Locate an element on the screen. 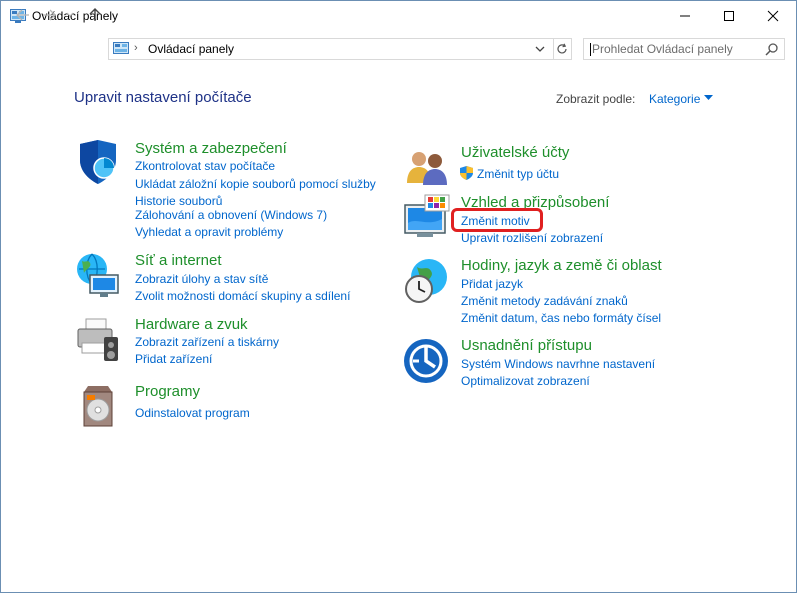 This screenshot has width=797, height=593. accessibility-icon is located at coordinates (427, 361).